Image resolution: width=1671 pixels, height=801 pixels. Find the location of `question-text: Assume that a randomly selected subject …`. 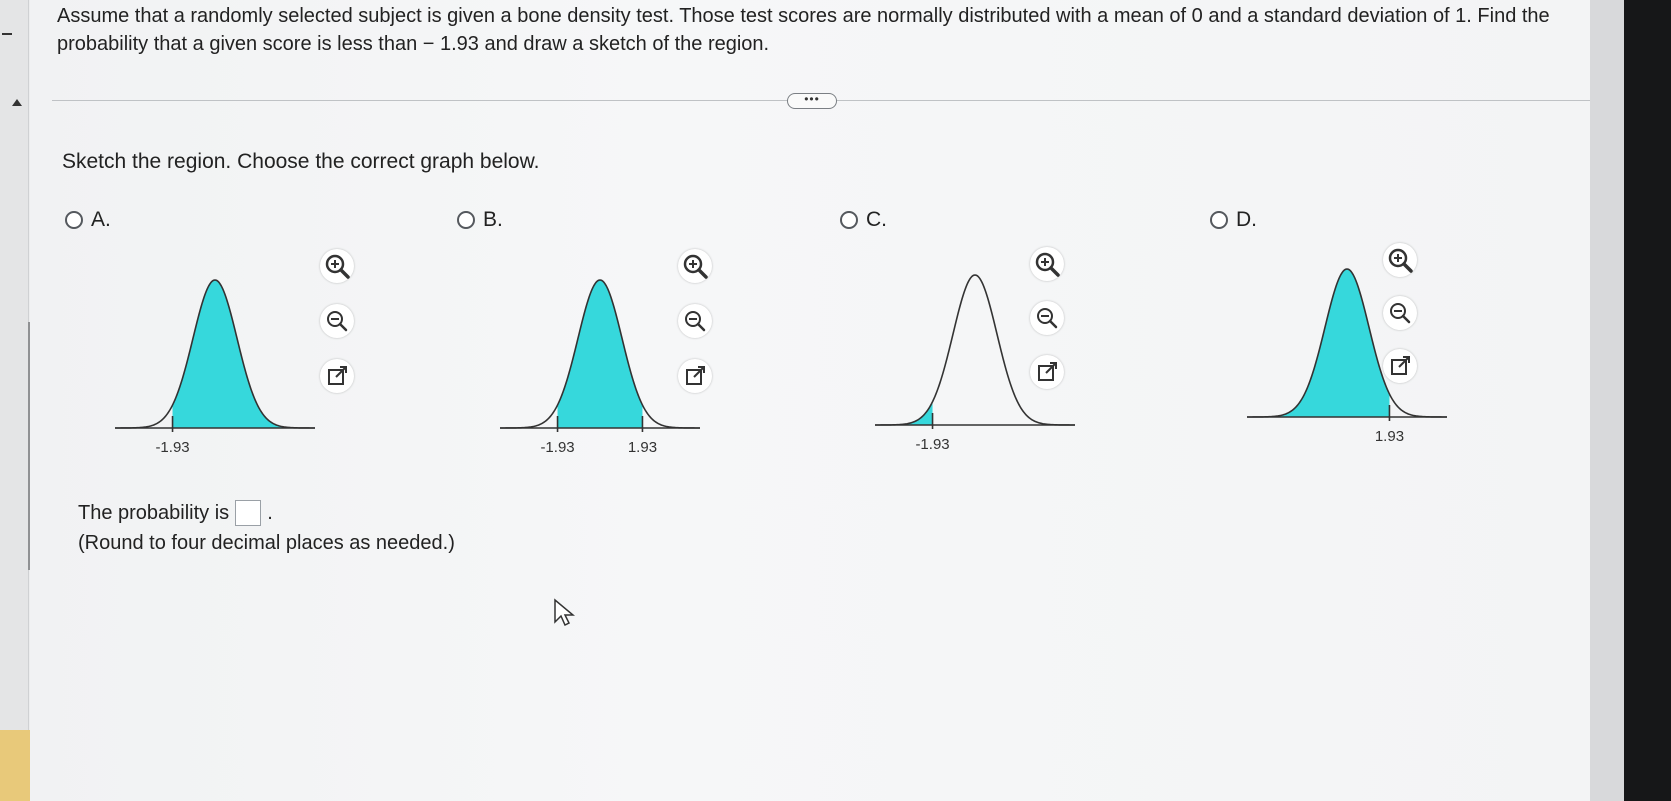

question-text: Assume that a randomly selected subject … is located at coordinates (803, 30).